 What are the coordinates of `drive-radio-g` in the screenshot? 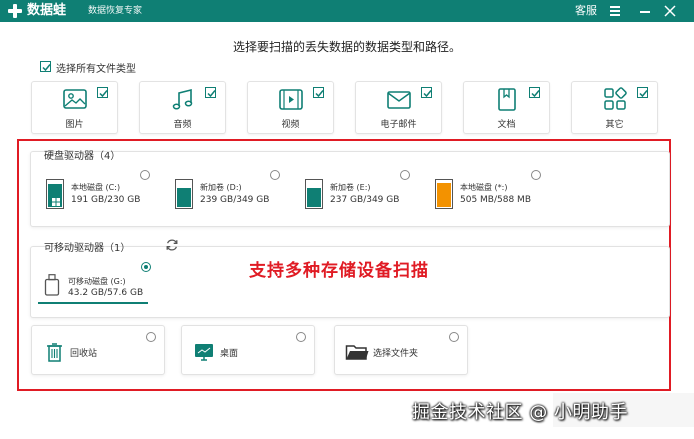 It's located at (146, 267).